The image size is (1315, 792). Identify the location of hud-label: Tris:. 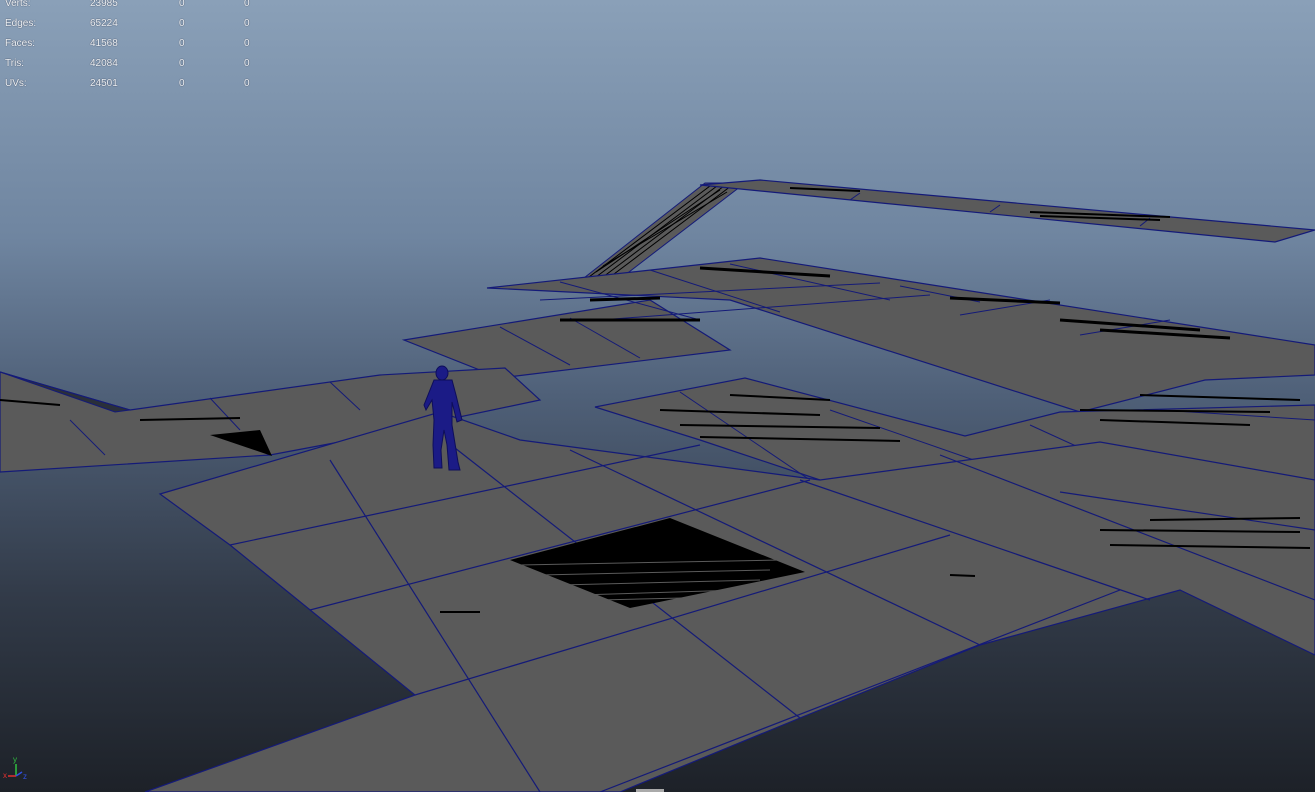
(15, 63).